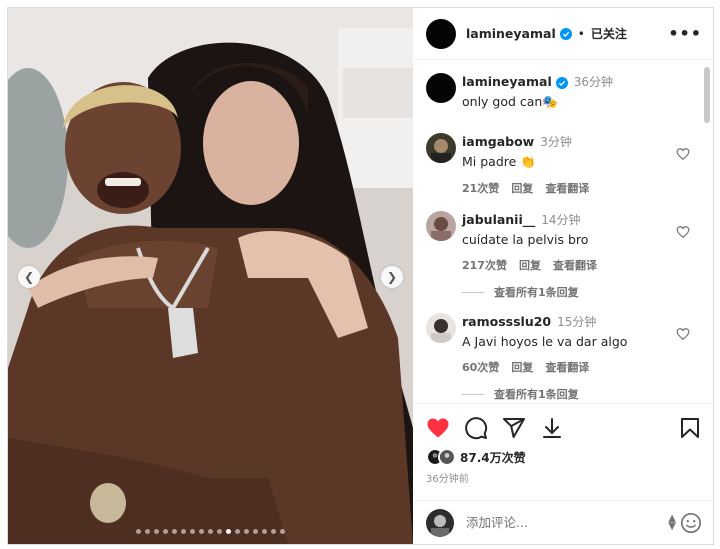 The image size is (720, 549). I want to click on comment-time: 14分钟, so click(561, 220).